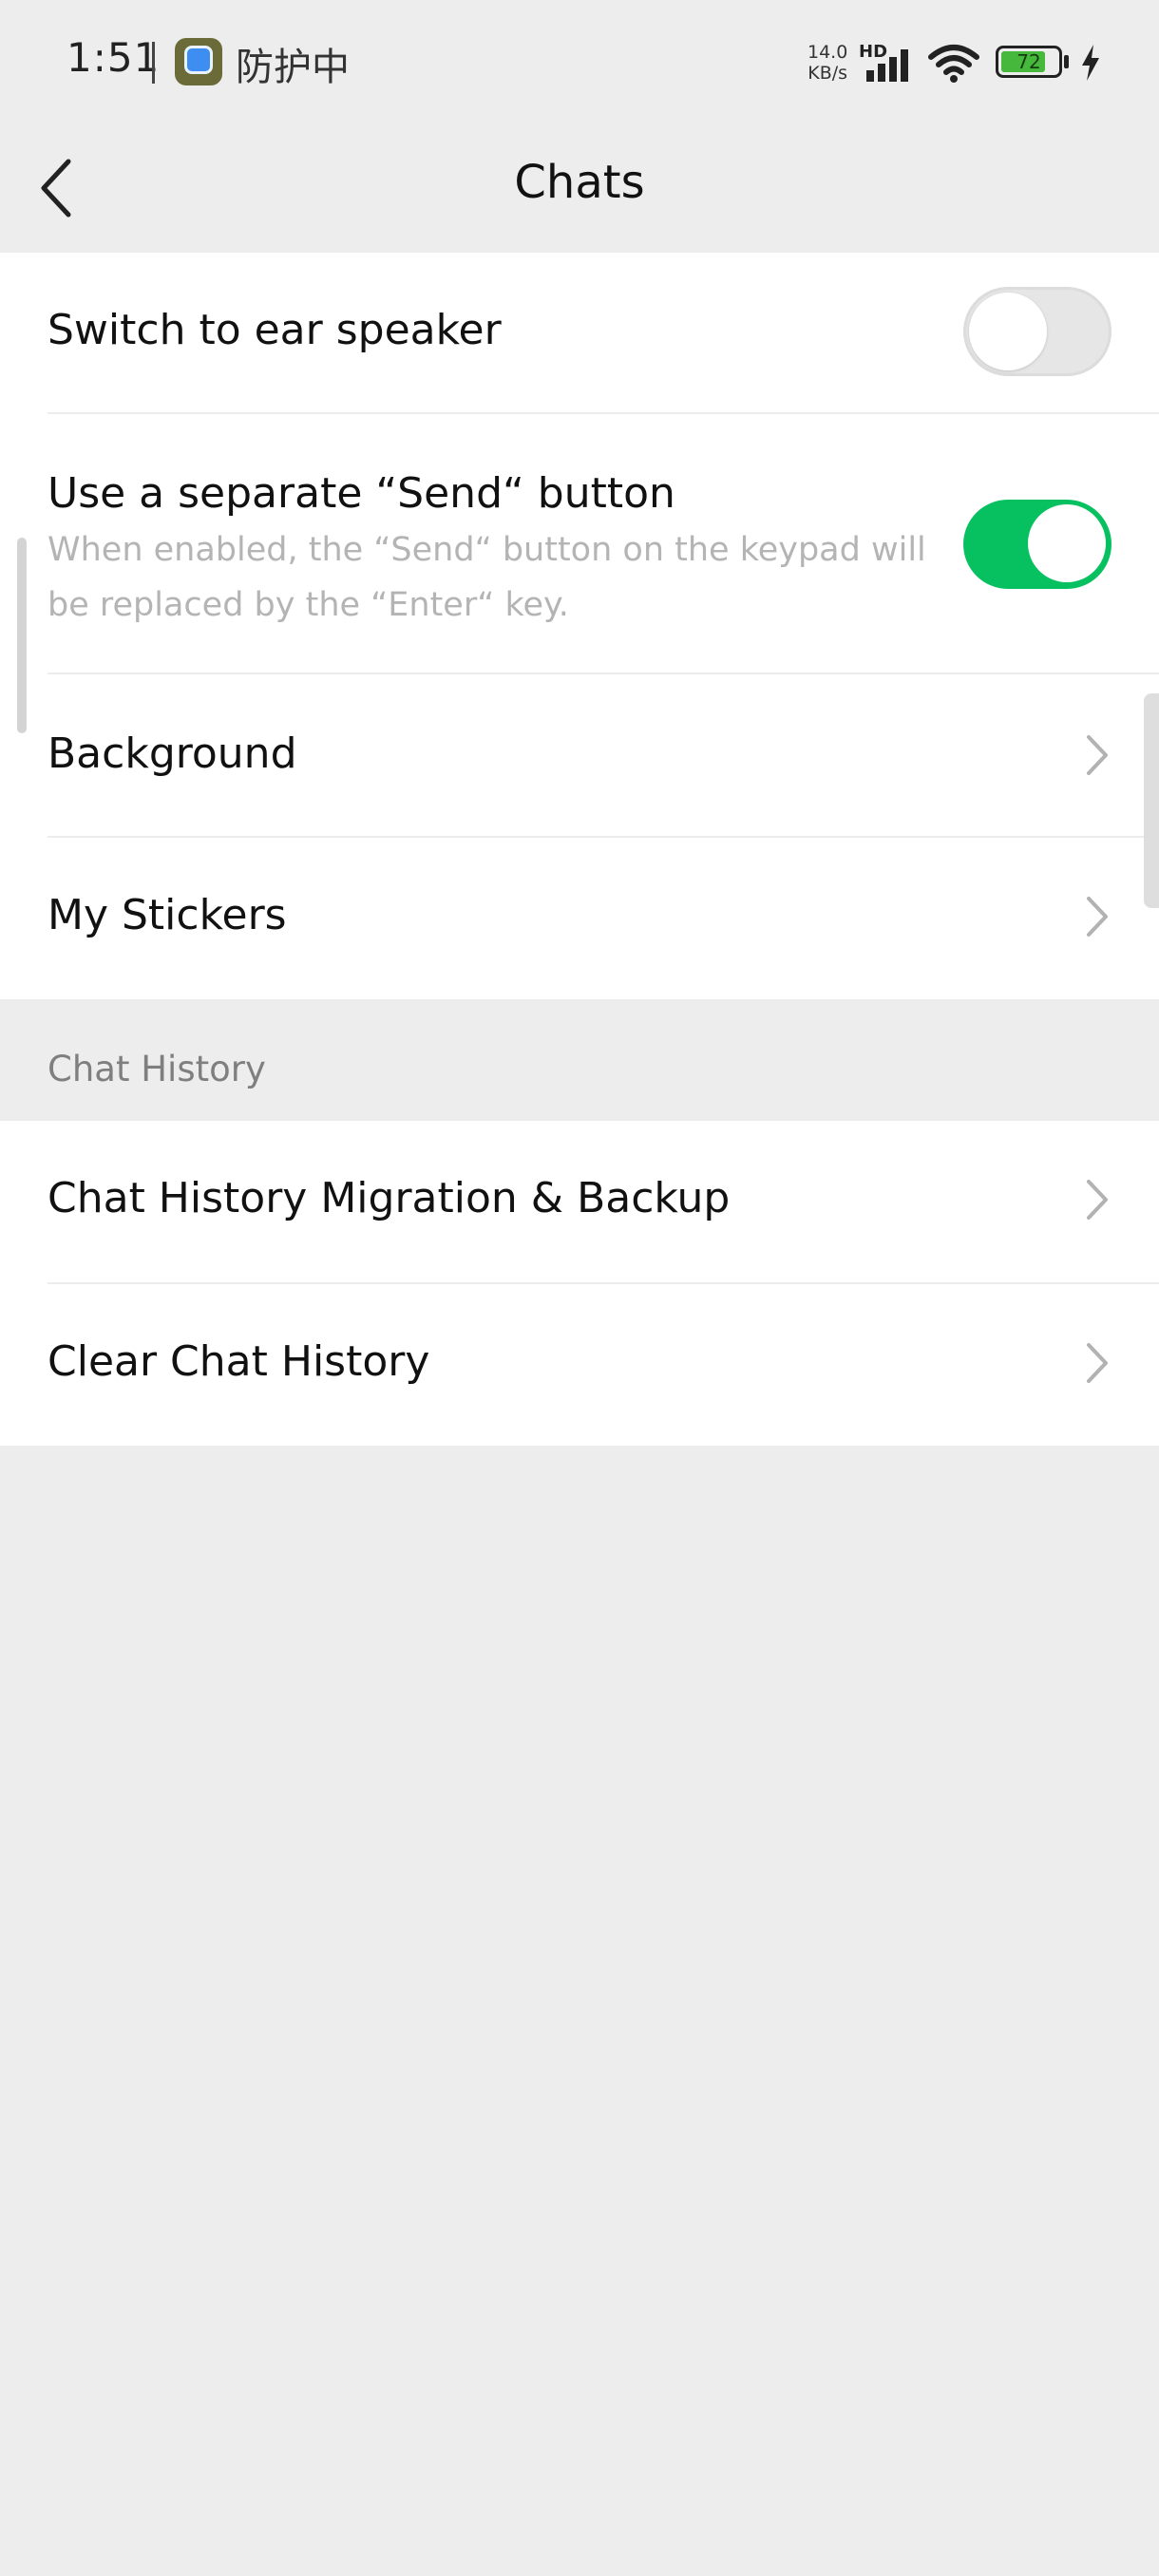  I want to click on clear-history-label: Clear Chat History, so click(239, 1361).